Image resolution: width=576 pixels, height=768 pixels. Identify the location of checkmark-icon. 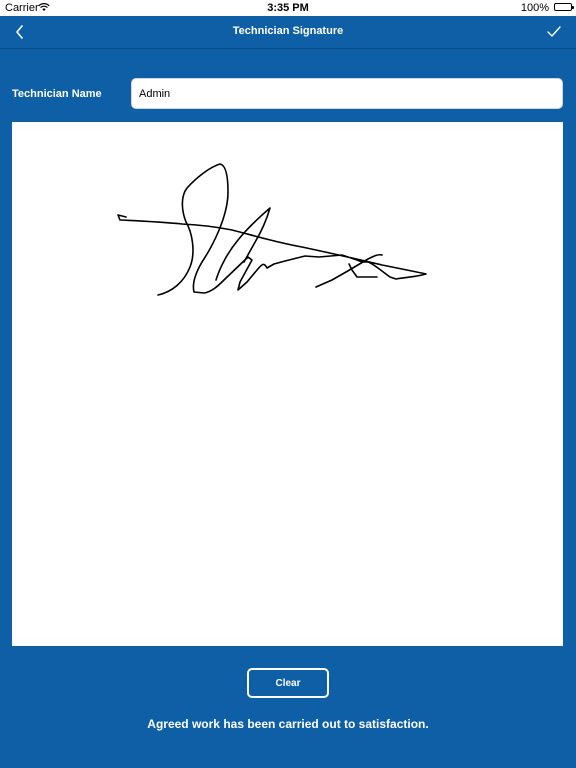
(554, 32).